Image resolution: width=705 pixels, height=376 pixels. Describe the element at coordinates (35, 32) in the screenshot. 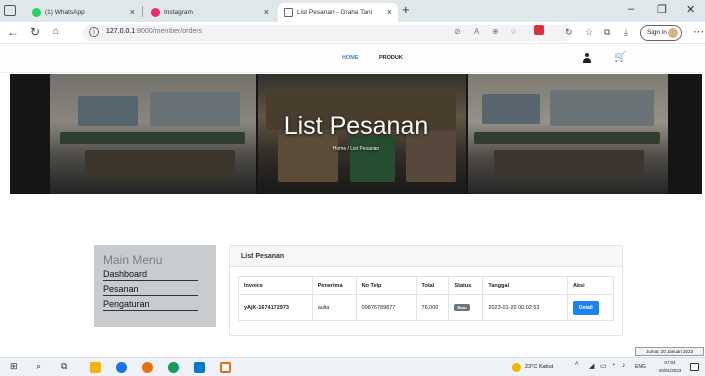

I see `reload-icon: ↻` at that location.